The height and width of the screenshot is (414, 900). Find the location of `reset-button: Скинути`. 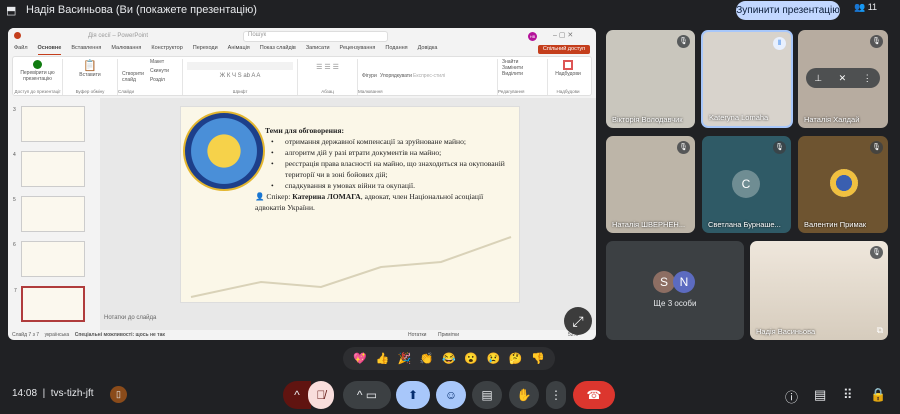

reset-button: Скинути is located at coordinates (159, 71).